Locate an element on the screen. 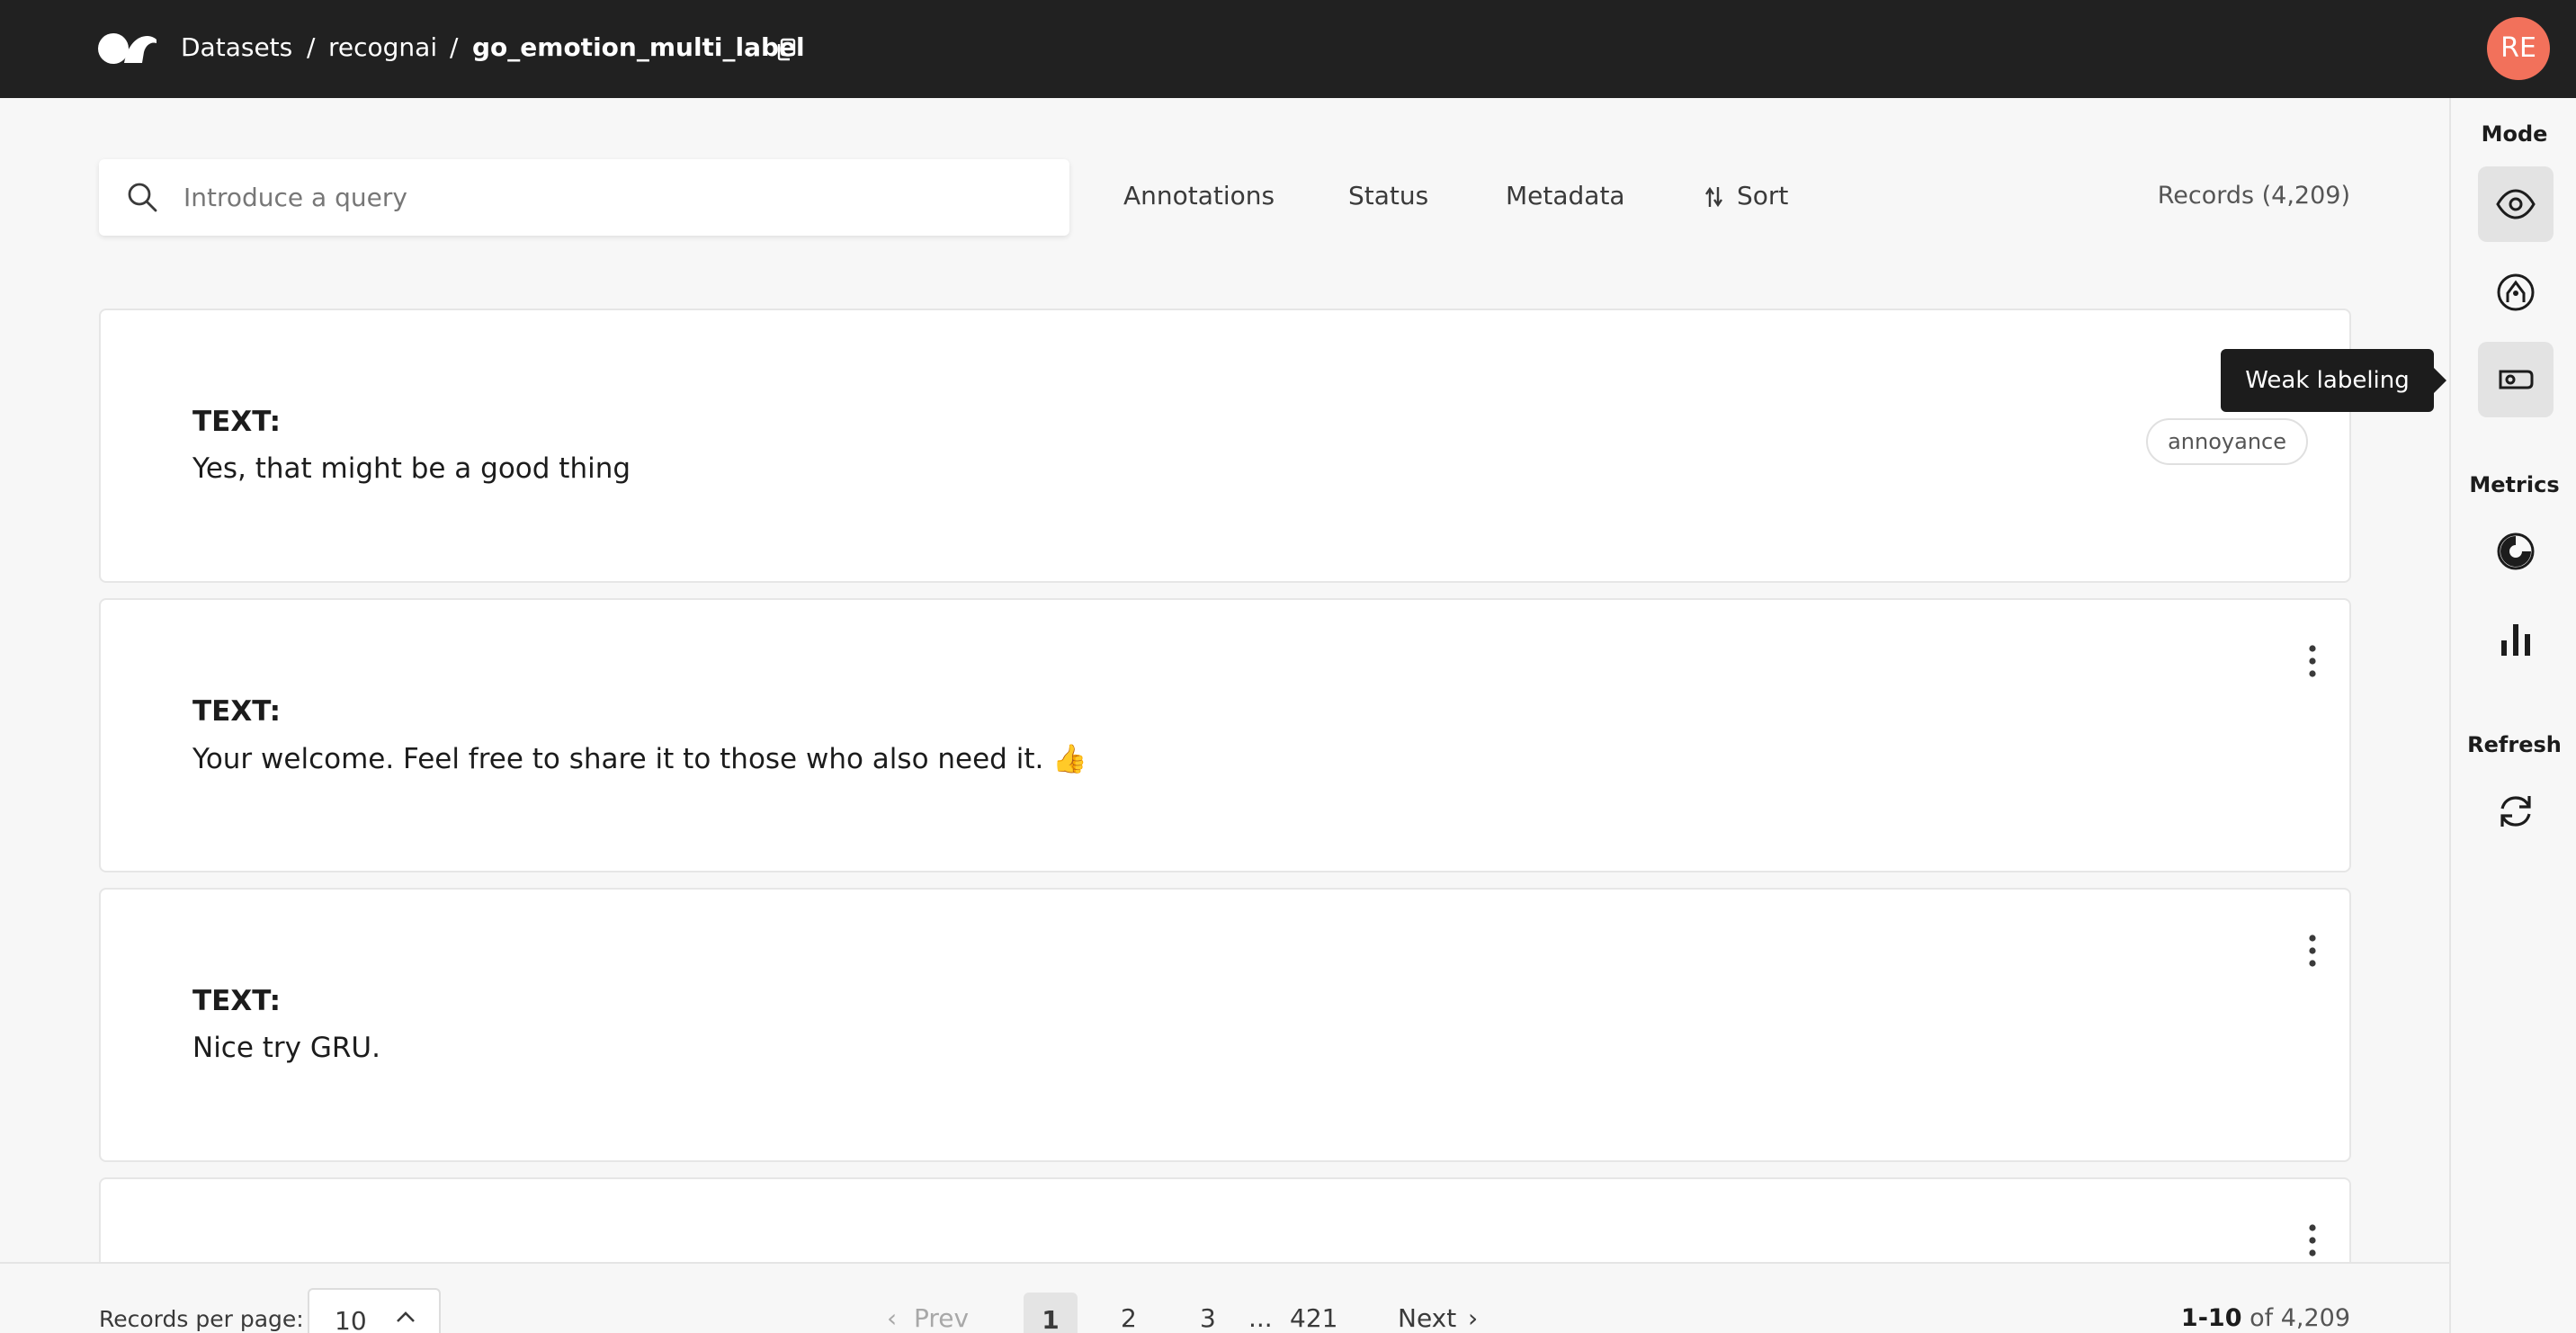 This screenshot has height=1333, width=2576. filter-annotations: Annotations is located at coordinates (1199, 196).